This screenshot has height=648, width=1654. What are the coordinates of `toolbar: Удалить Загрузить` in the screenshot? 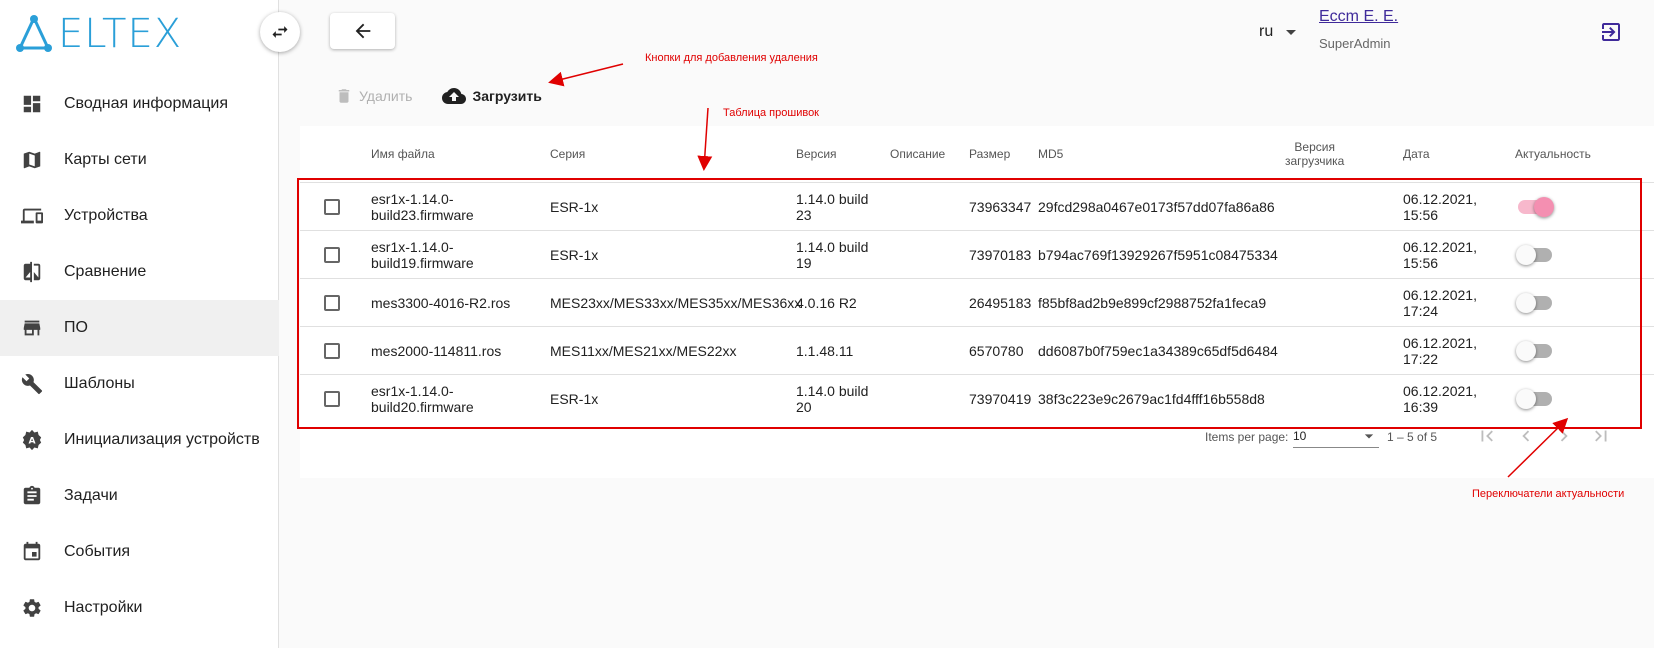 It's located at (453, 96).